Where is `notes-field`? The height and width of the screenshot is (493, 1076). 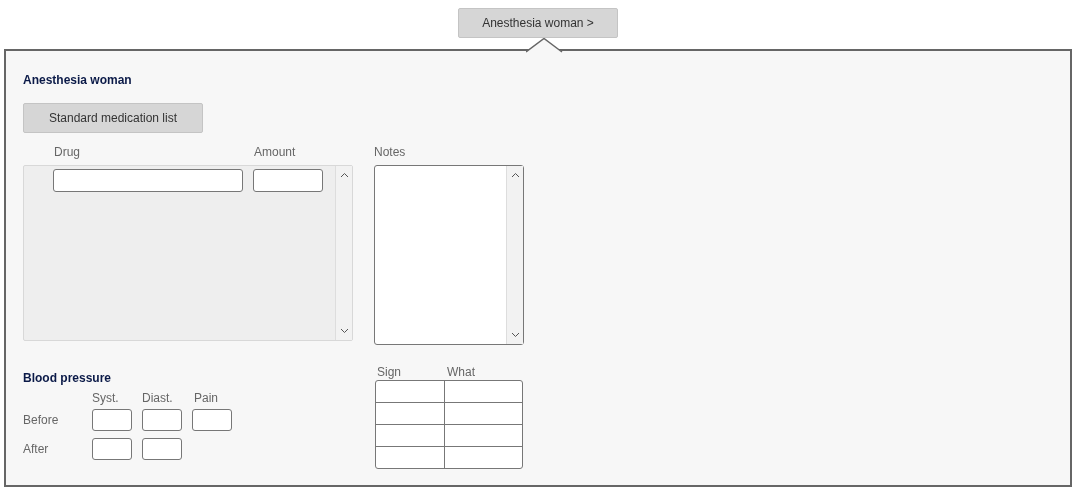
notes-field is located at coordinates (449, 255).